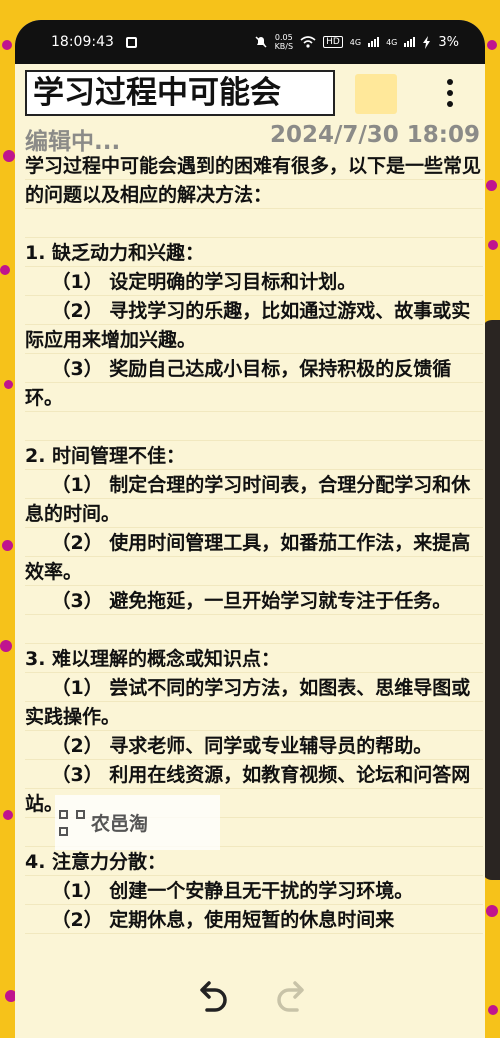 This screenshot has width=500, height=1038. What do you see at coordinates (261, 42) in the screenshot?
I see `bell-muted-icon` at bounding box center [261, 42].